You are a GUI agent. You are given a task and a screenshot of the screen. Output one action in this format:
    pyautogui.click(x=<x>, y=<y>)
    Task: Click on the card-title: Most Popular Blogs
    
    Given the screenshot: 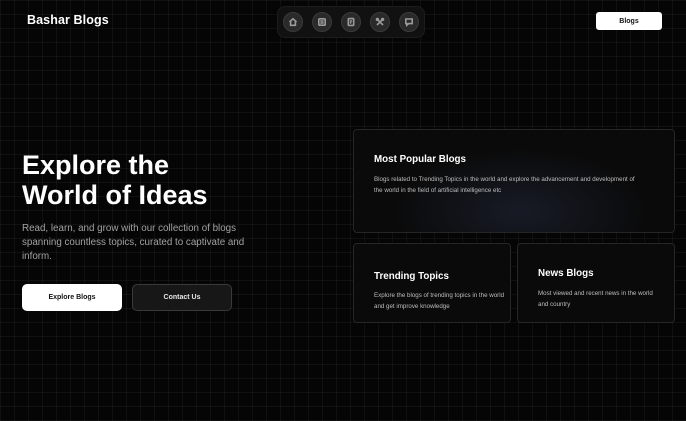 What is the action you would take?
    pyautogui.click(x=420, y=159)
    